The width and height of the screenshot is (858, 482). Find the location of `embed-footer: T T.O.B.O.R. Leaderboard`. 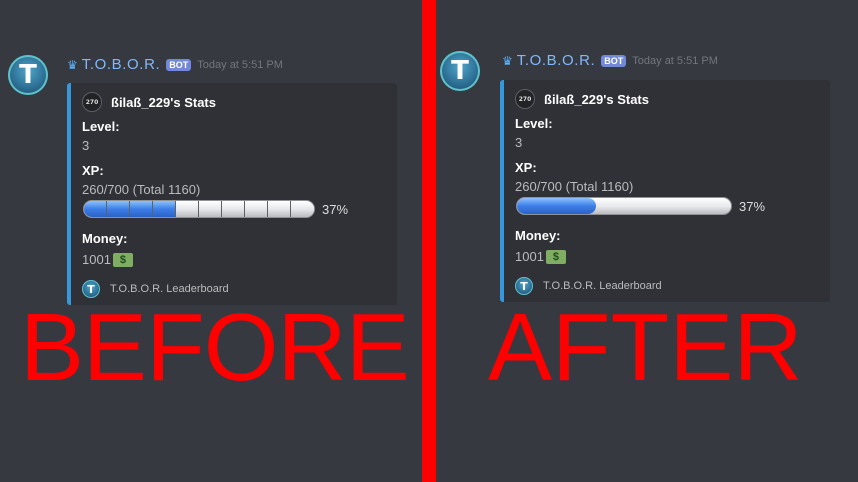

embed-footer: T T.O.B.O.R. Leaderboard is located at coordinates (588, 286).